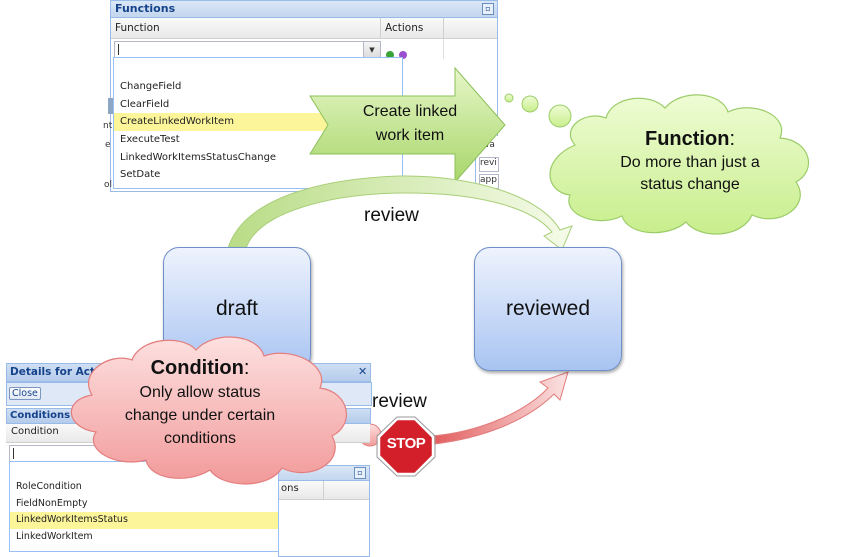  I want to click on condition-line-1: Only allow status, so click(200, 392).